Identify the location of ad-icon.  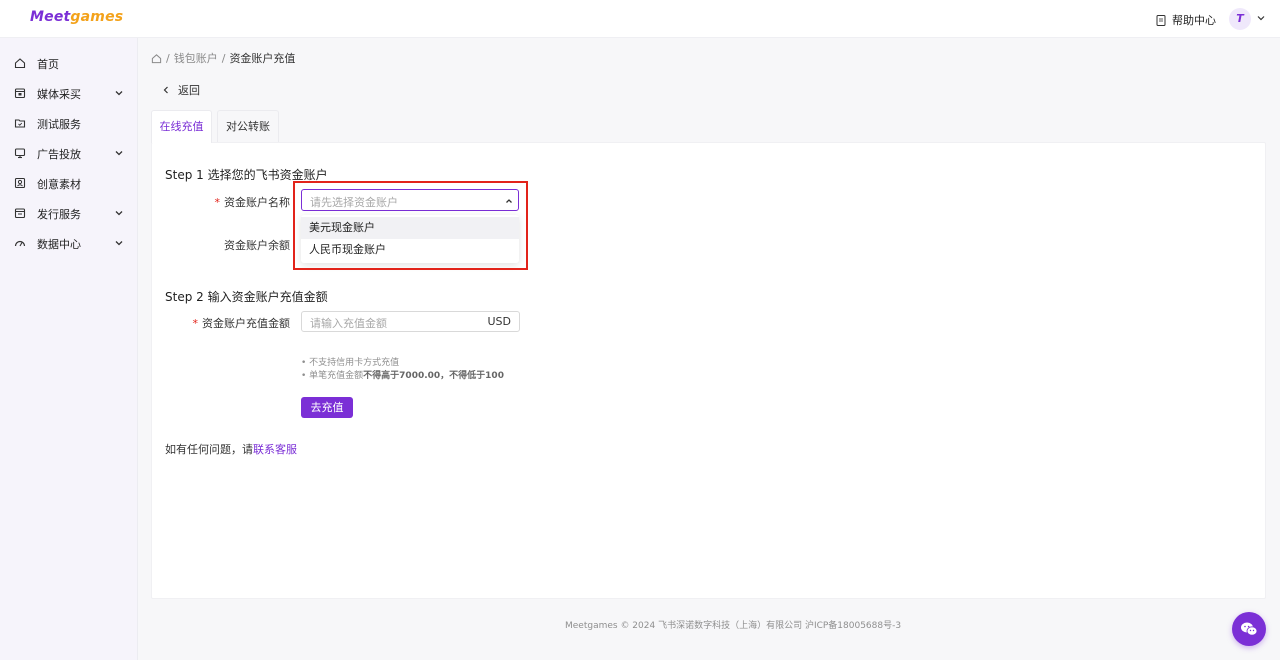
(20, 153).